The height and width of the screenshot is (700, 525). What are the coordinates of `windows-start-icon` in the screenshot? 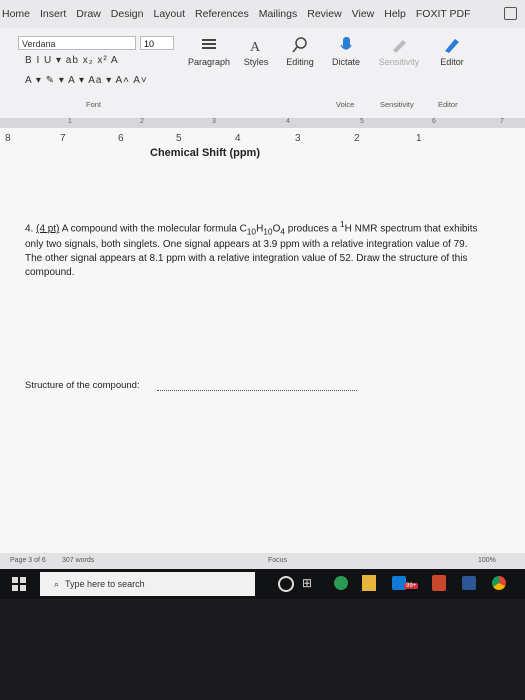 It's located at (19, 584).